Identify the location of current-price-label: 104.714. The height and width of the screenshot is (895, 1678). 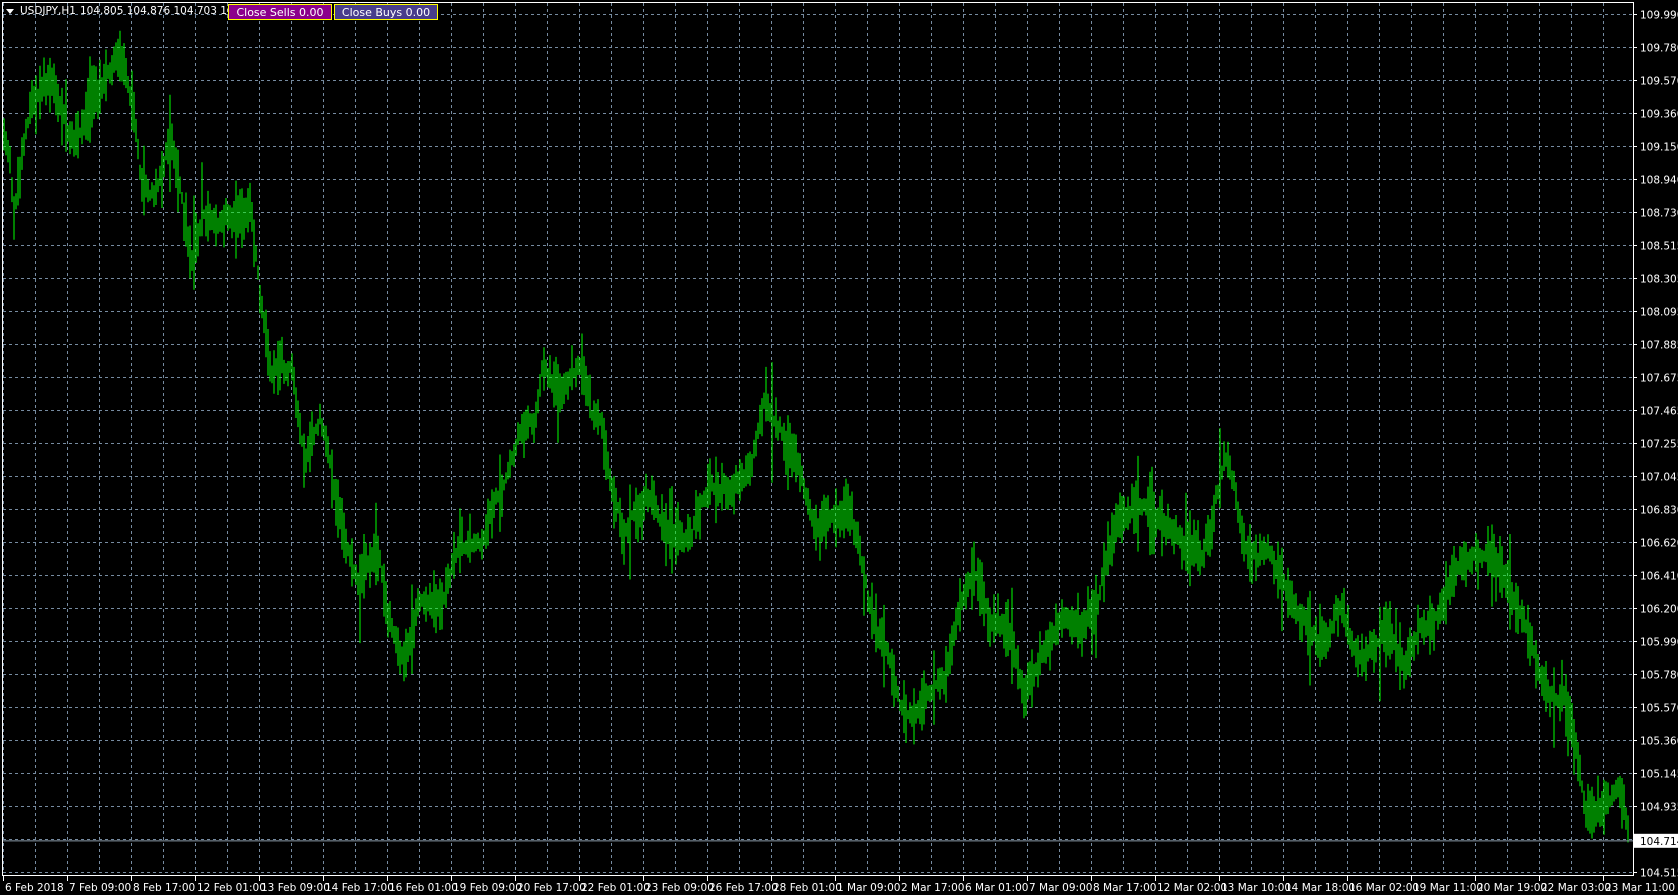
(1656, 840).